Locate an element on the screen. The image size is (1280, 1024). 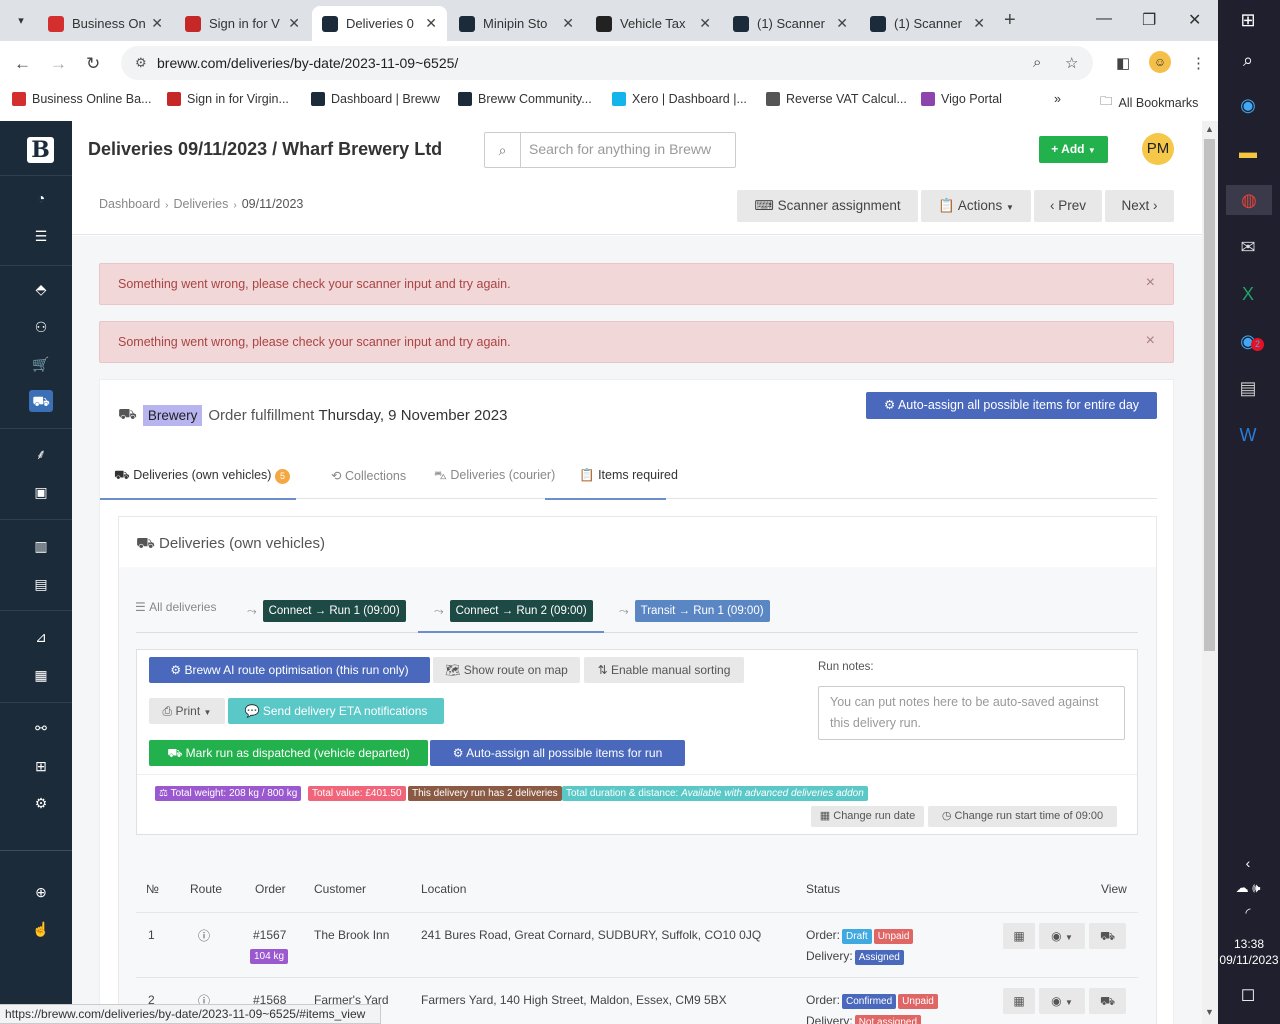
tab-search-button: ▾ is located at coordinates (21, 21).